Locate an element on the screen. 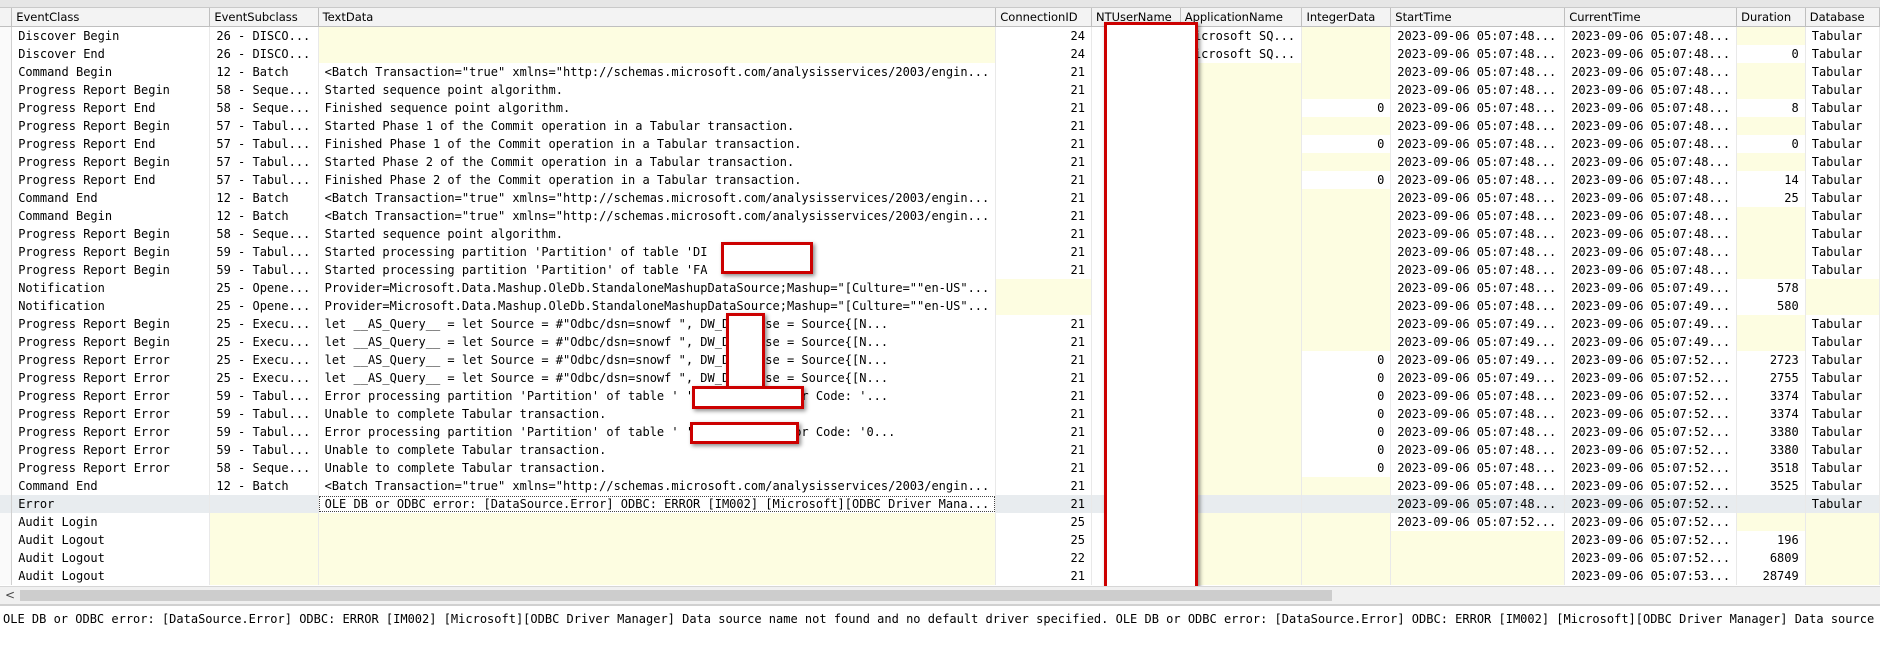  table-row: Audit Logout 22 2023-09-06 05:07:52... 6809 is located at coordinates (940, 558).